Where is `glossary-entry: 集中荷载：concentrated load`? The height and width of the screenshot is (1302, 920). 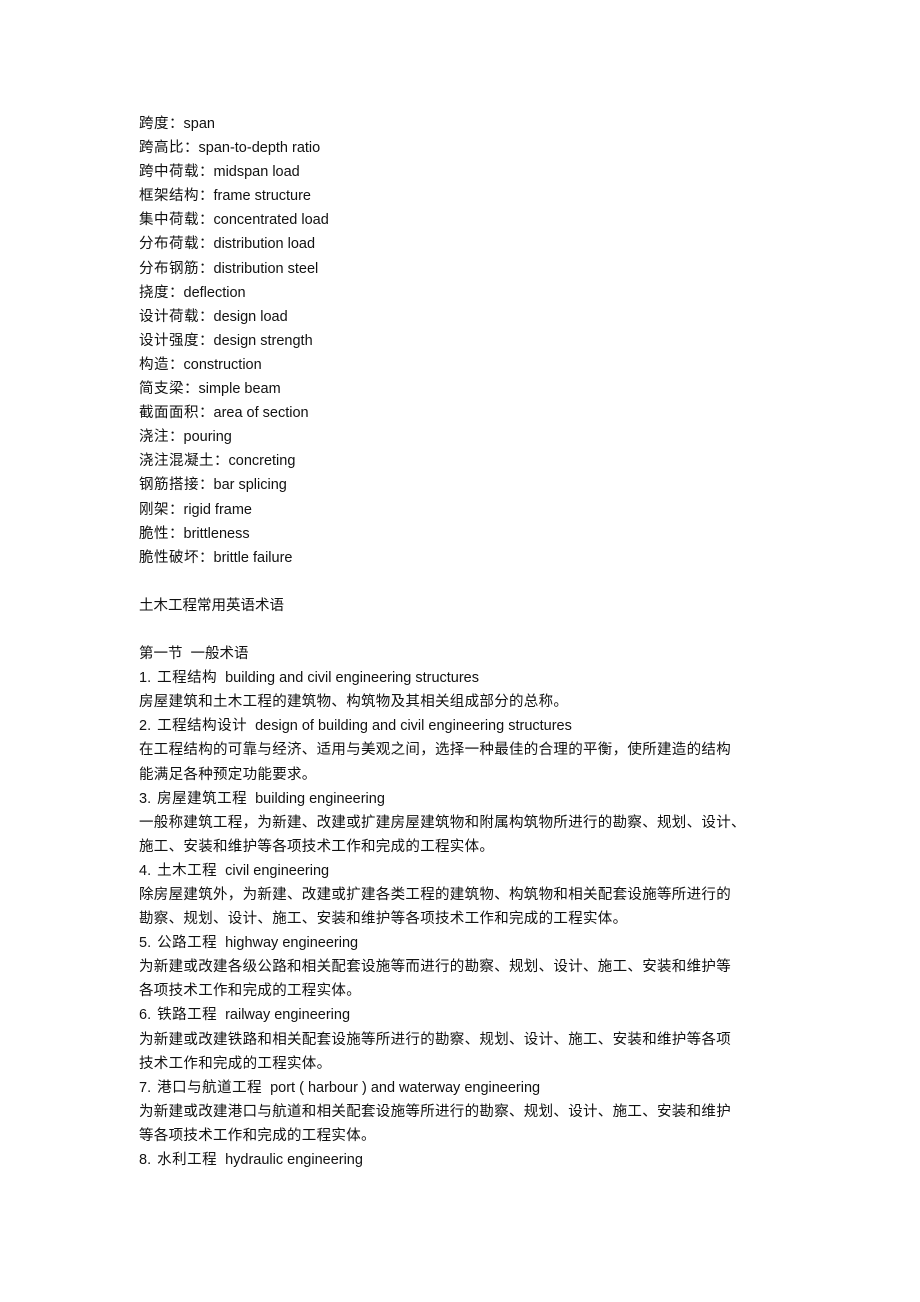
glossary-entry: 集中荷载：concentrated load is located at coordinates (464, 220).